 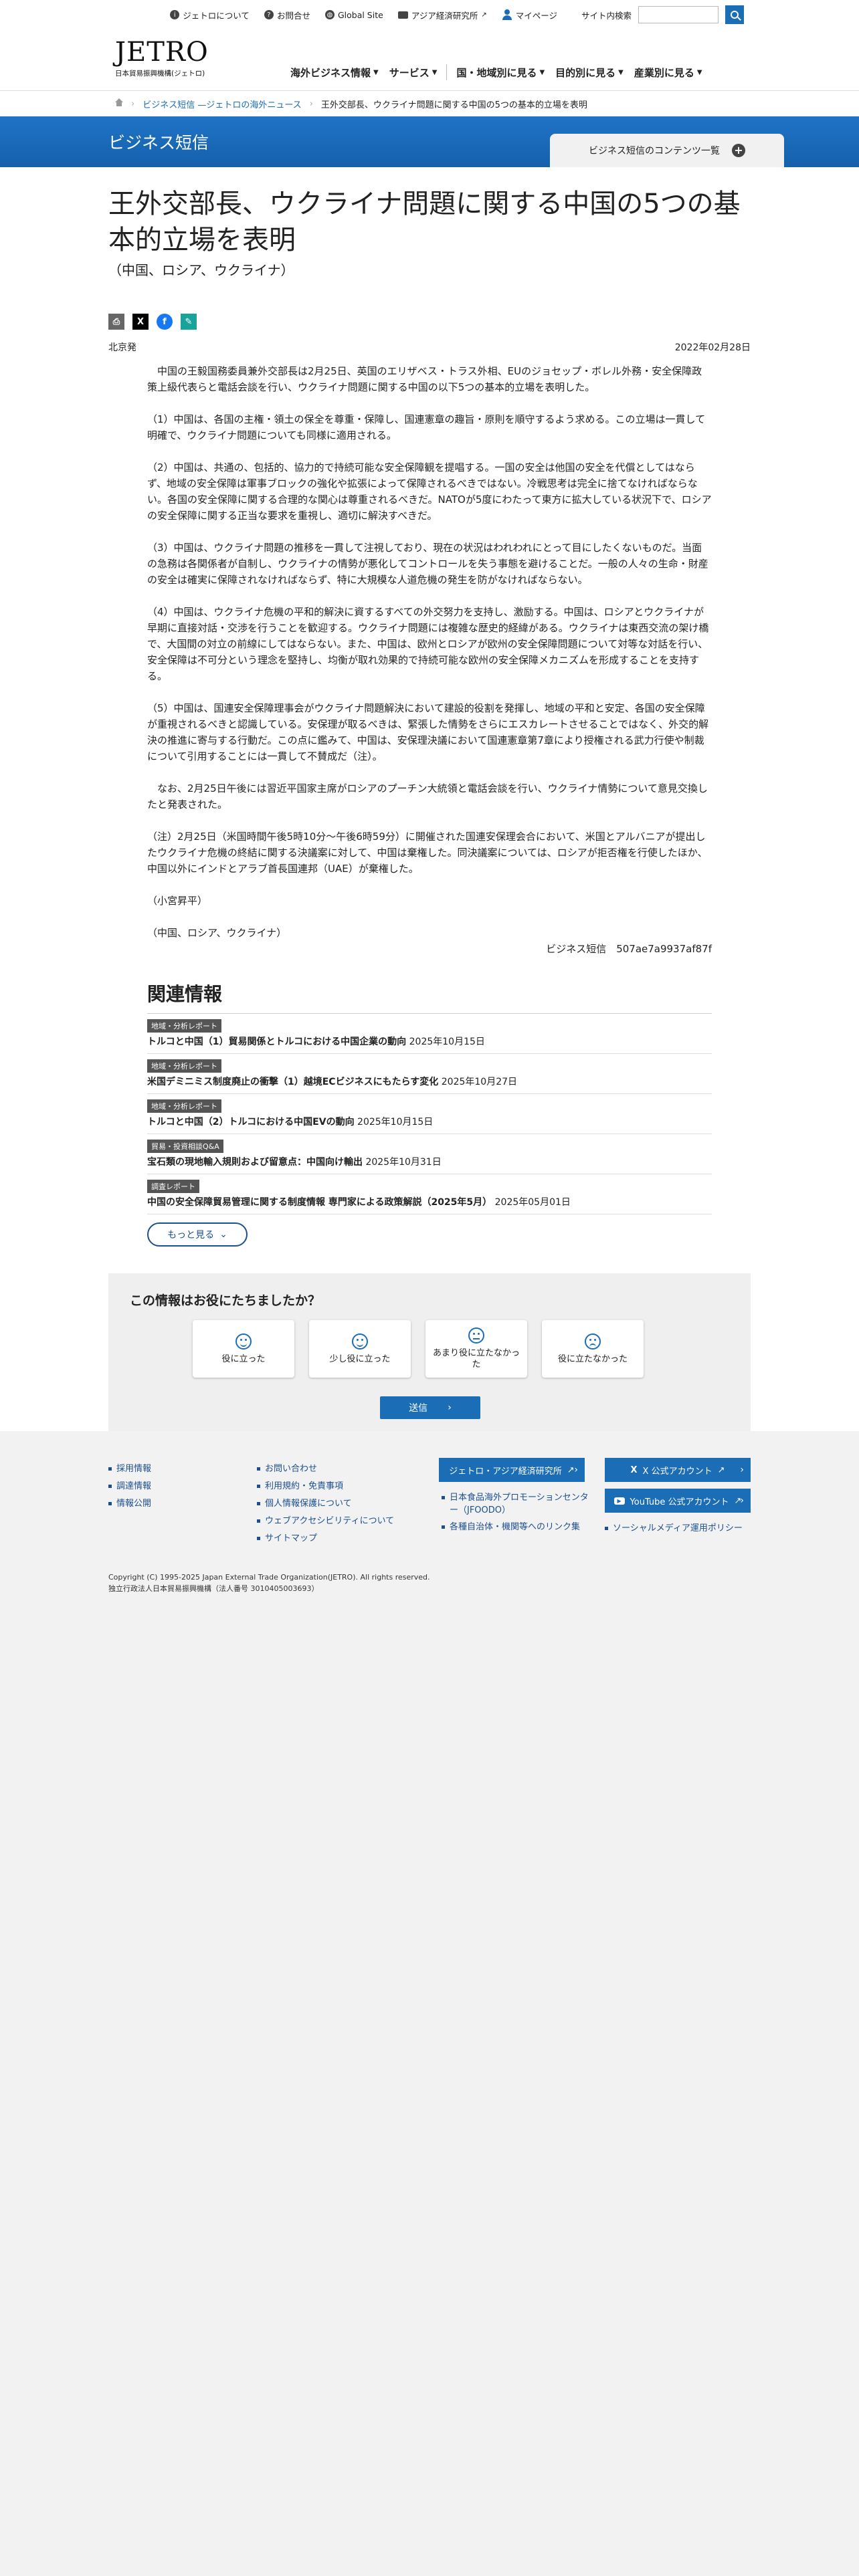 I want to click on facebook-share-icon: f, so click(x=165, y=322).